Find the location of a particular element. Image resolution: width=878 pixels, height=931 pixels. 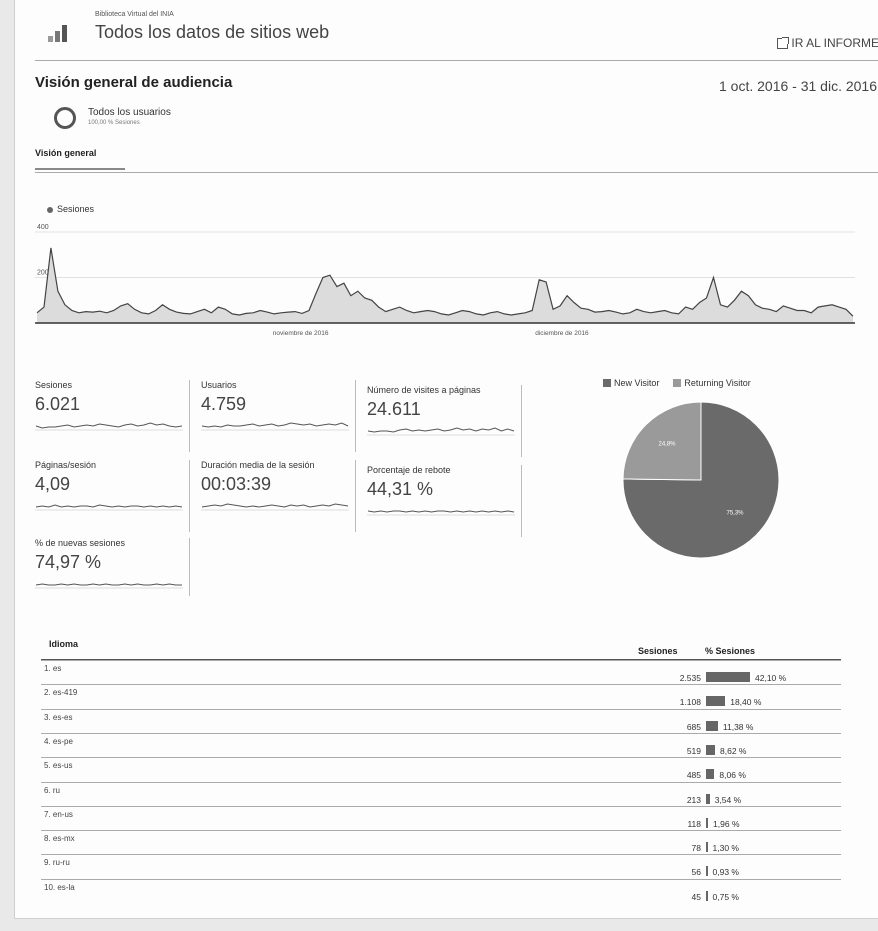

table-row: 10. es-la 45 0,75 % is located at coordinates (441, 890).